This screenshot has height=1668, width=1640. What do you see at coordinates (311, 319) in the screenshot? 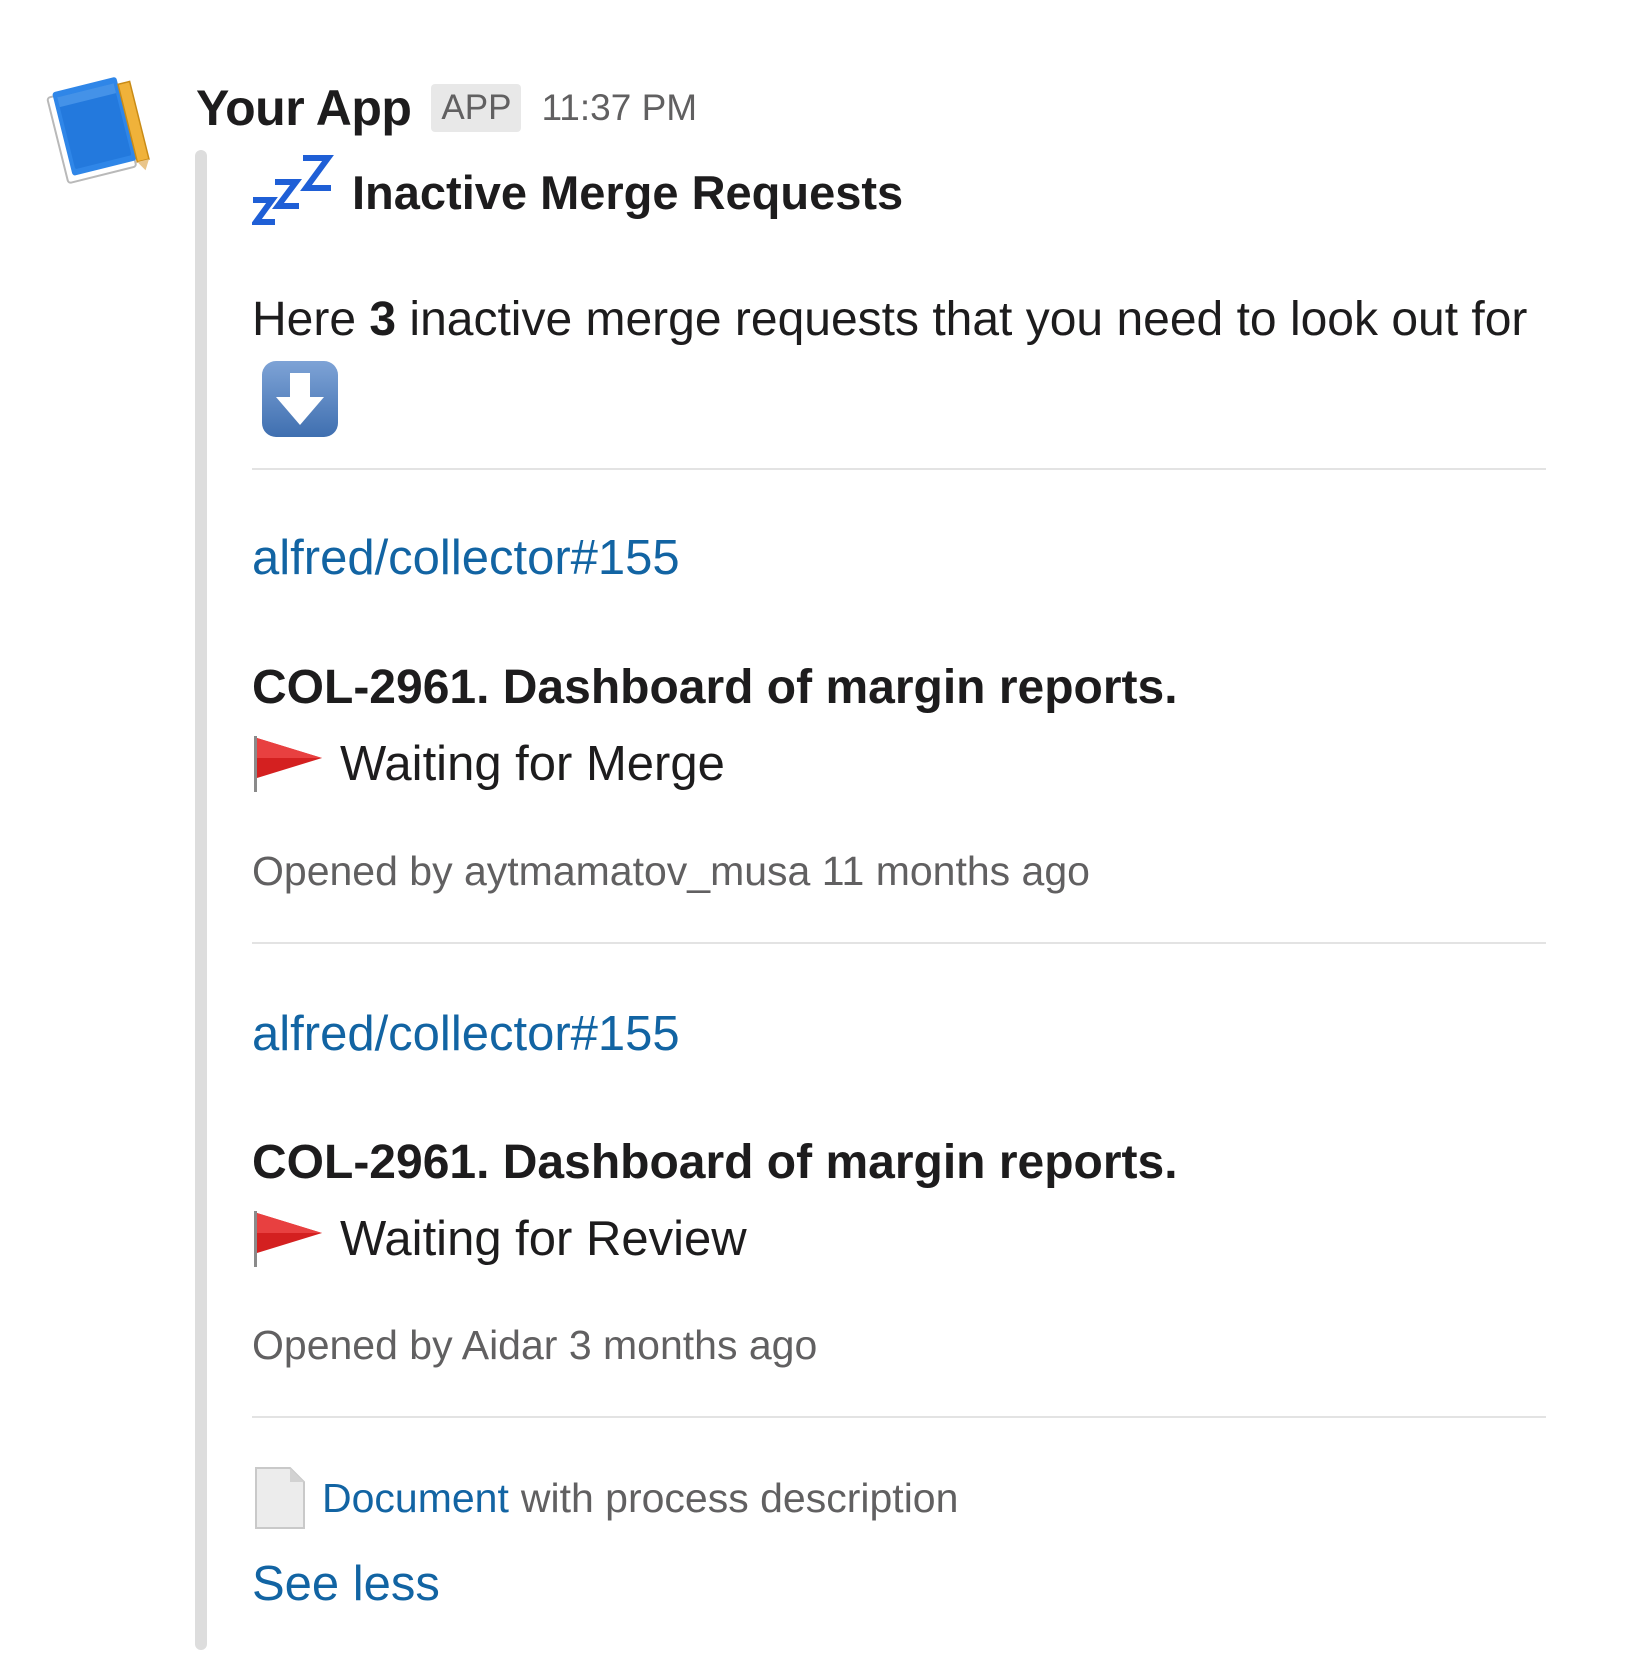
I see `intro-prefix: Here` at bounding box center [311, 319].